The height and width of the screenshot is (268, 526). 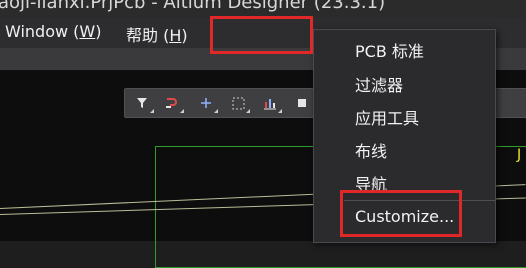 I want to click on toolbar-overflow, so click(x=510, y=103).